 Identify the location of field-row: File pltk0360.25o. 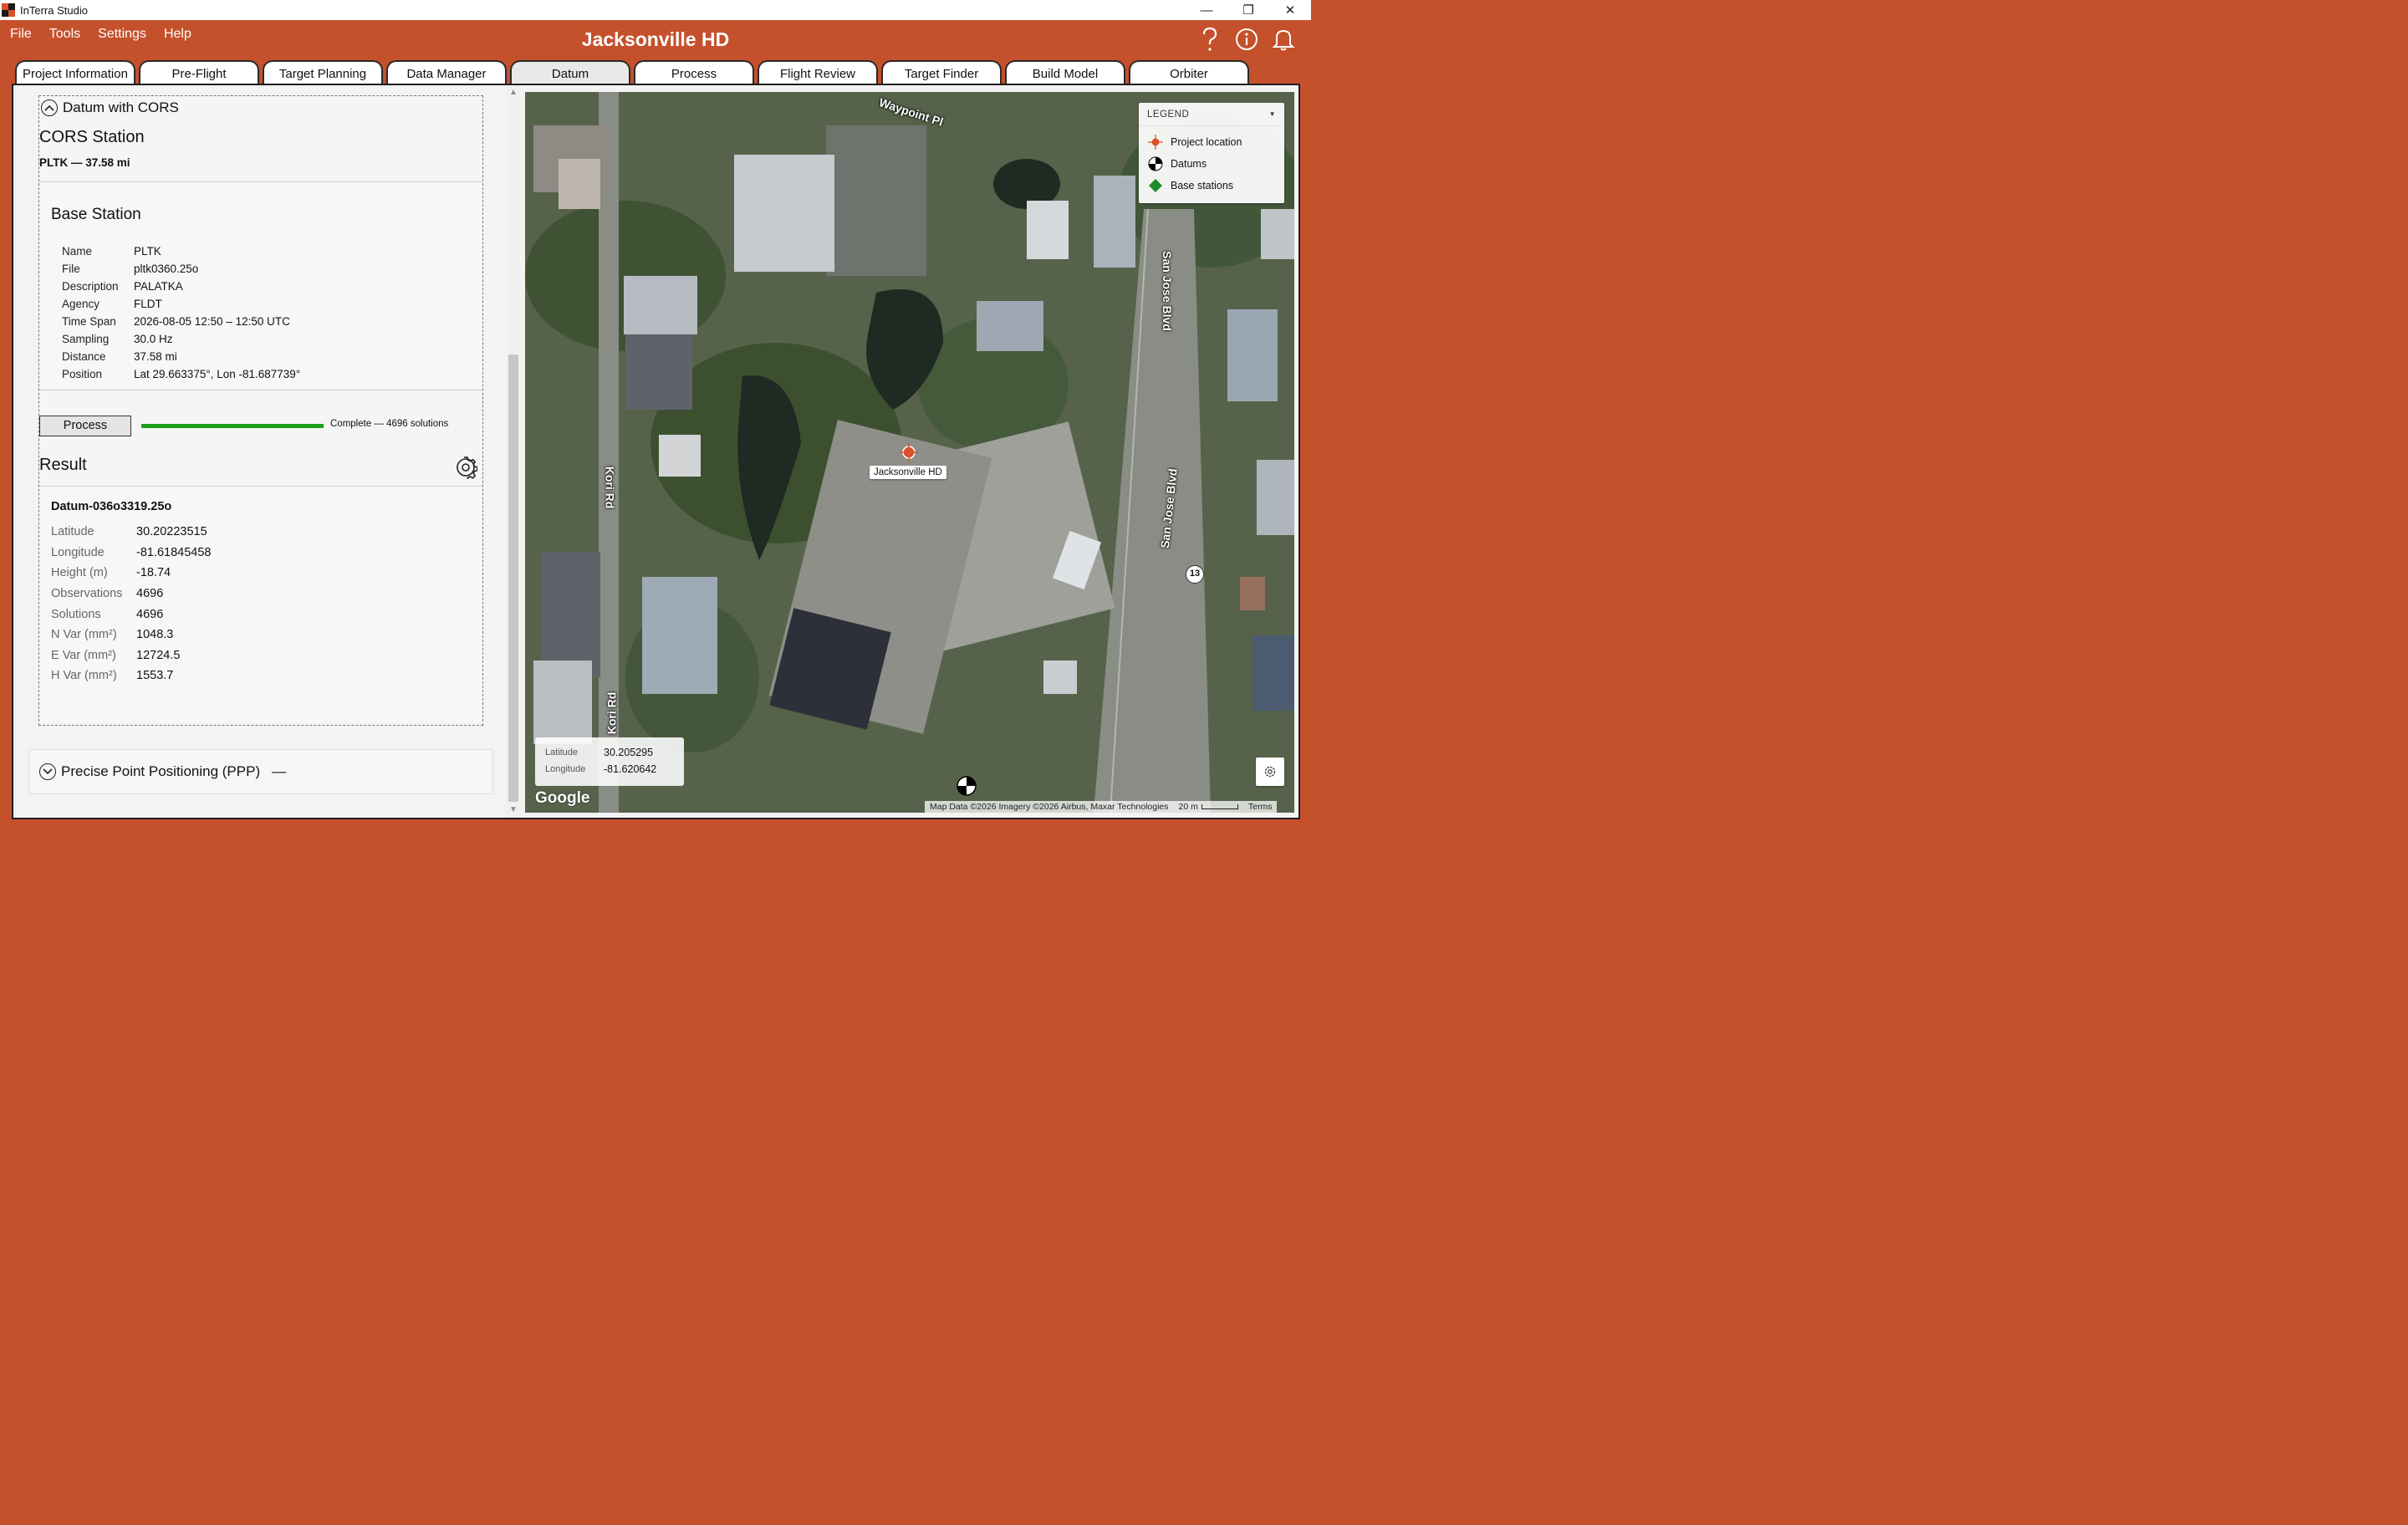
(181, 269).